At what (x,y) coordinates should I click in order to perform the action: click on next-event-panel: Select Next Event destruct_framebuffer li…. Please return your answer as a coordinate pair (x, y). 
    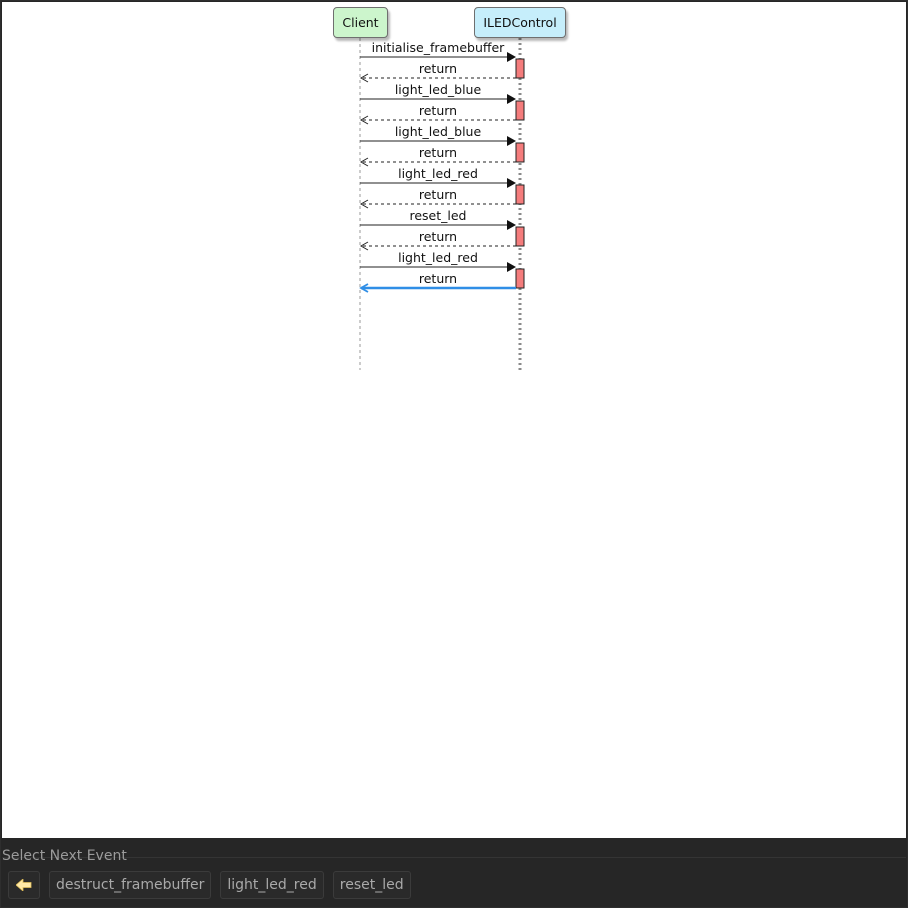
    Looking at the image, I should click on (454, 873).